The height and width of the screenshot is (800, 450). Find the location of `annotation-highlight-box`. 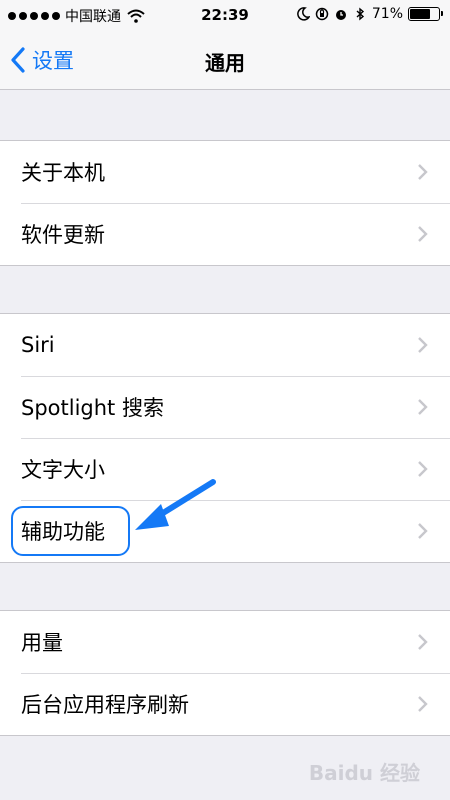

annotation-highlight-box is located at coordinates (70, 531).